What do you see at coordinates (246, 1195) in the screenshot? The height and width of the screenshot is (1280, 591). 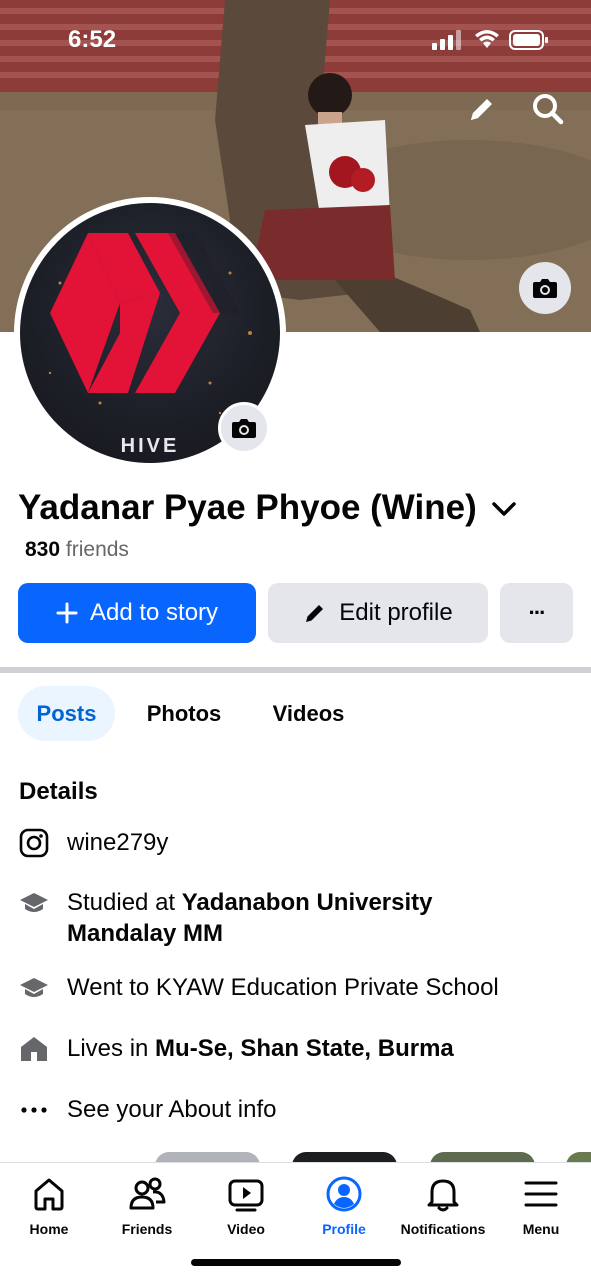 I see `video-icon` at bounding box center [246, 1195].